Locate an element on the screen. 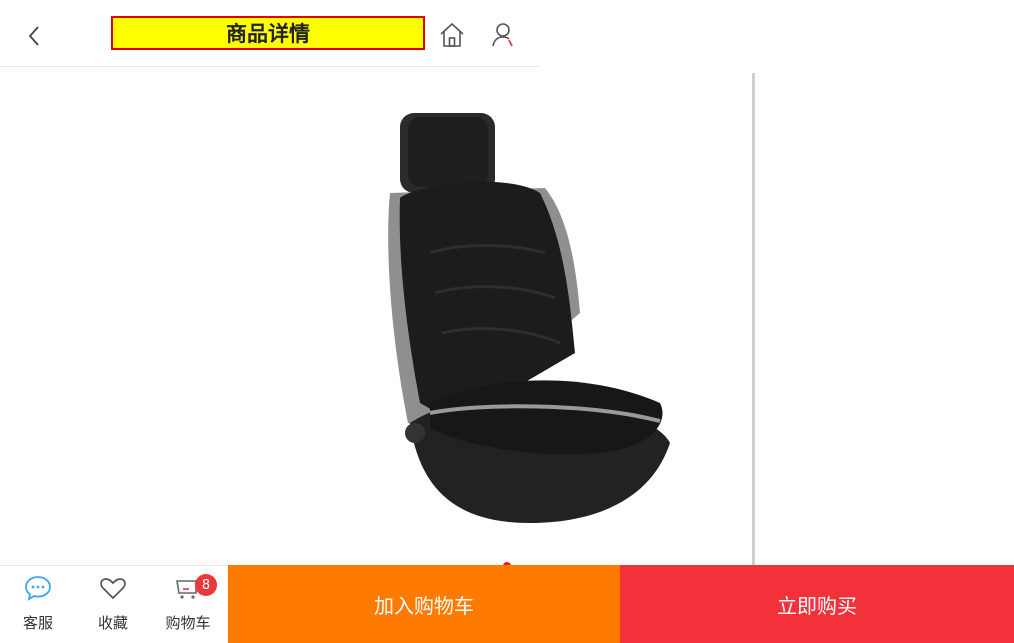 Image resolution: width=1014 pixels, height=643 pixels. add-to-cart-button: 加入购物车 is located at coordinates (424, 604).